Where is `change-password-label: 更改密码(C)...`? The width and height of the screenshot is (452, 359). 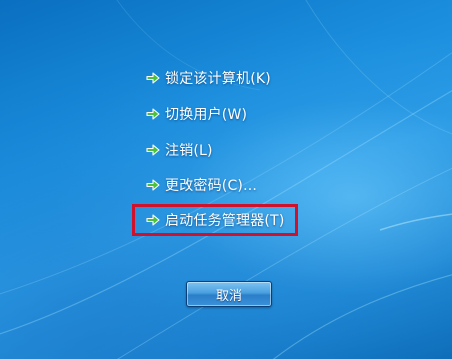 change-password-label: 更改密码(C)... is located at coordinates (211, 186).